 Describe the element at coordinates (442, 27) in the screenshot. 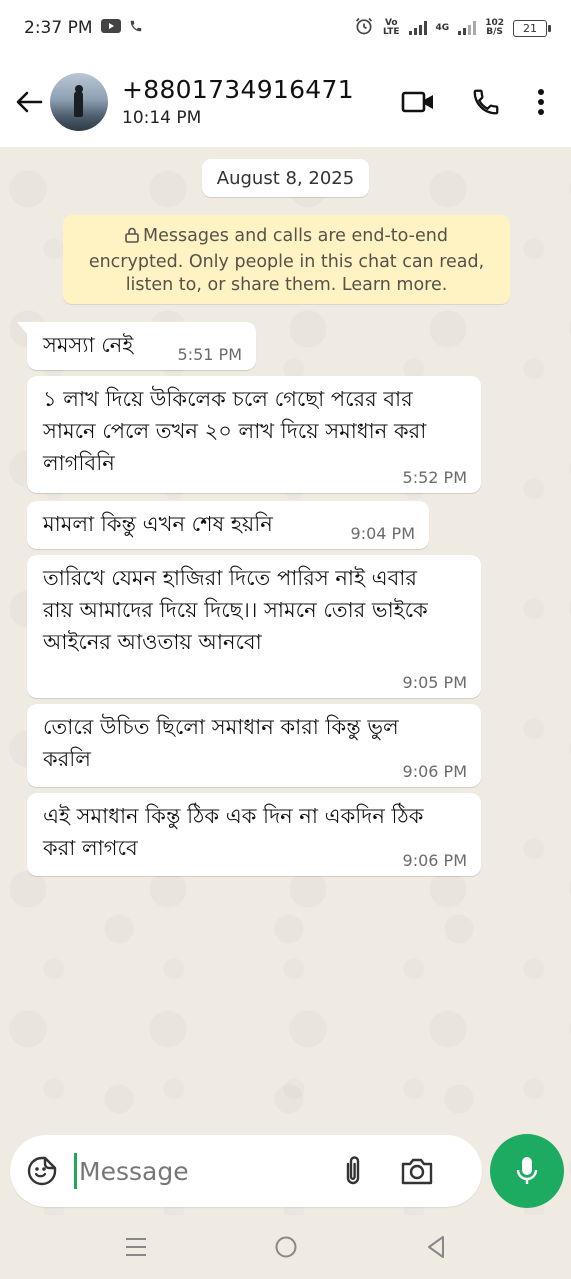

I see `network-type-label: 4G` at that location.